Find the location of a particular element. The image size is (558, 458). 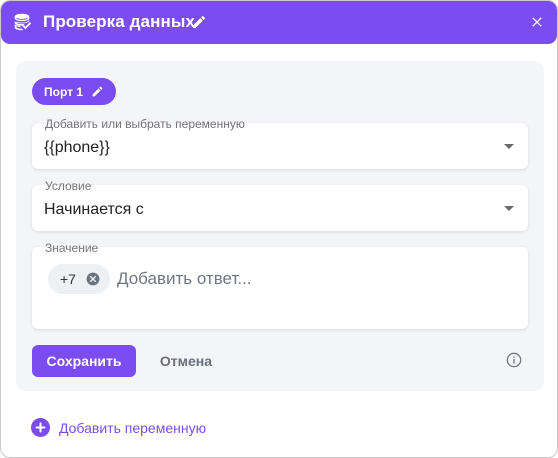

remove-tag-icon is located at coordinates (93, 279).